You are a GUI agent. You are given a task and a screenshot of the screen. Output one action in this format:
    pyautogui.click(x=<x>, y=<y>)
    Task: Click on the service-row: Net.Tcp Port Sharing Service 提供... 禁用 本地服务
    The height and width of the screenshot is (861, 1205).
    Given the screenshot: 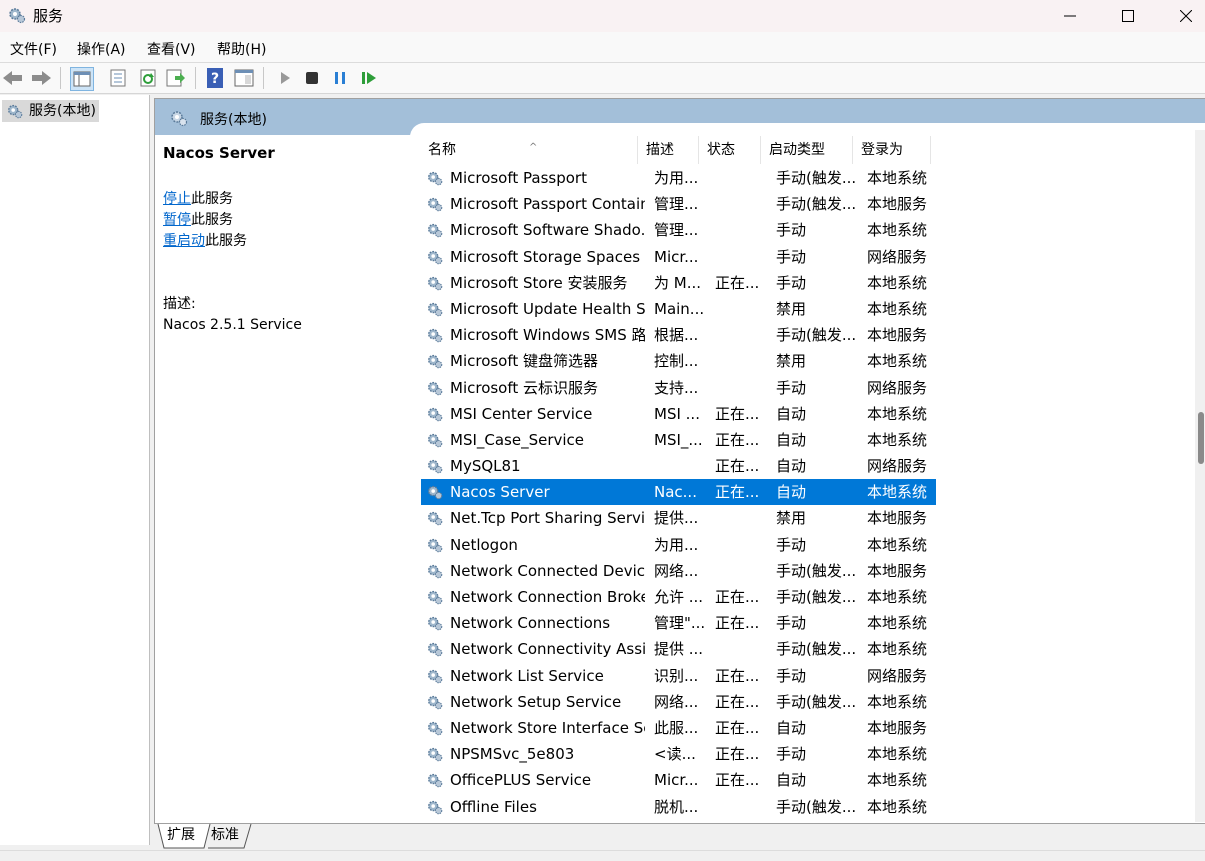 What is the action you would take?
    pyautogui.click(x=678, y=518)
    